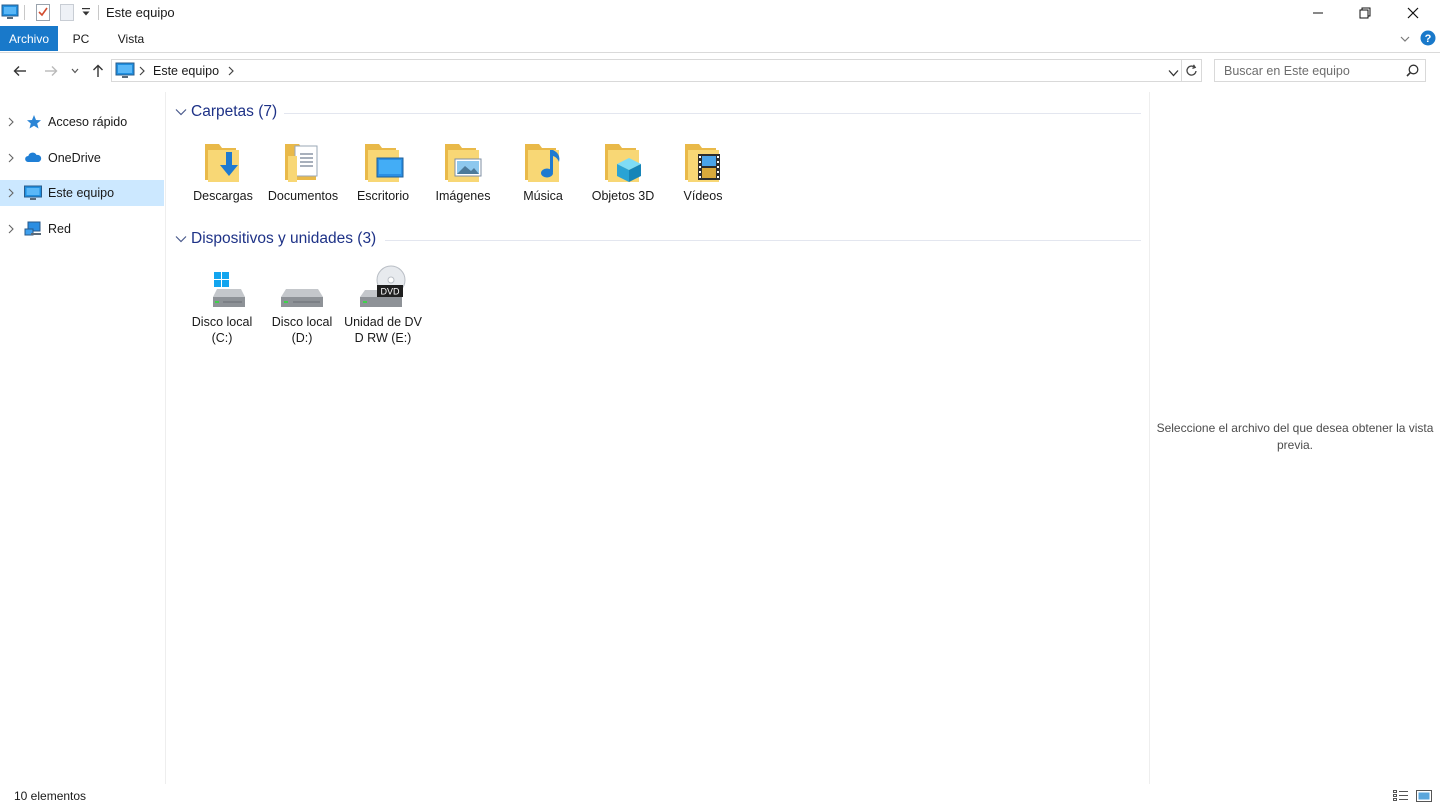 The image size is (1440, 810). What do you see at coordinates (59, 229) in the screenshot?
I see `sidebar-item-label: Red` at bounding box center [59, 229].